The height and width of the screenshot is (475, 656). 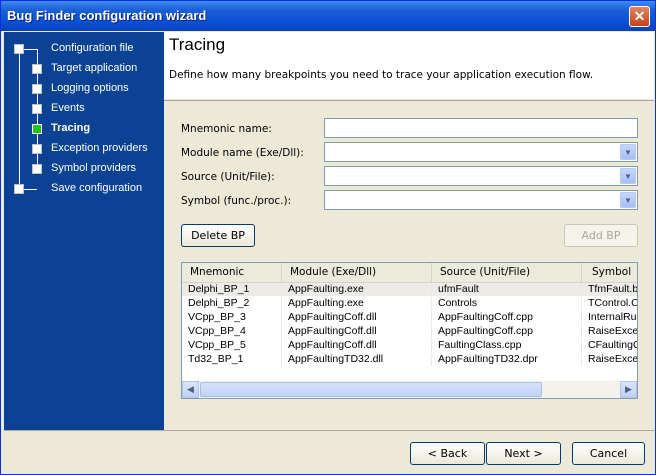 I want to click on step-item: Exception providers, so click(x=99, y=148).